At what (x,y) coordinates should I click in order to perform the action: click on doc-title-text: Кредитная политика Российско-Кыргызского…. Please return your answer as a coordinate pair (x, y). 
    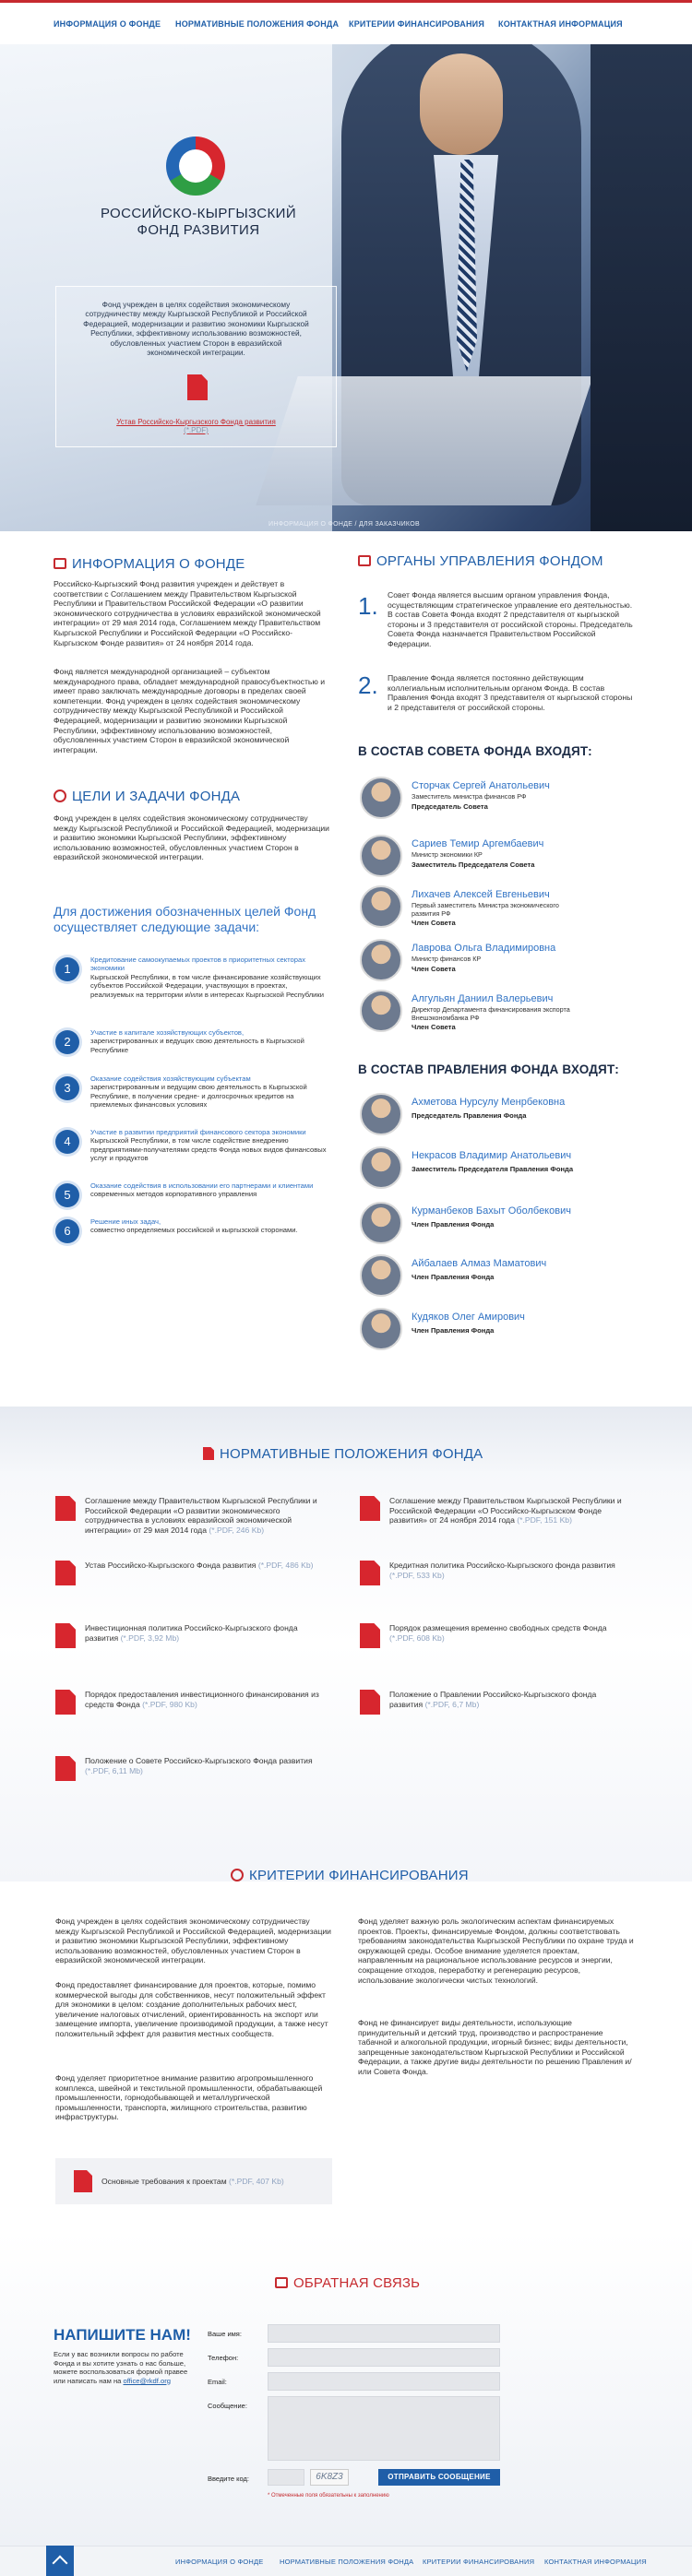
    Looking at the image, I should click on (502, 1565).